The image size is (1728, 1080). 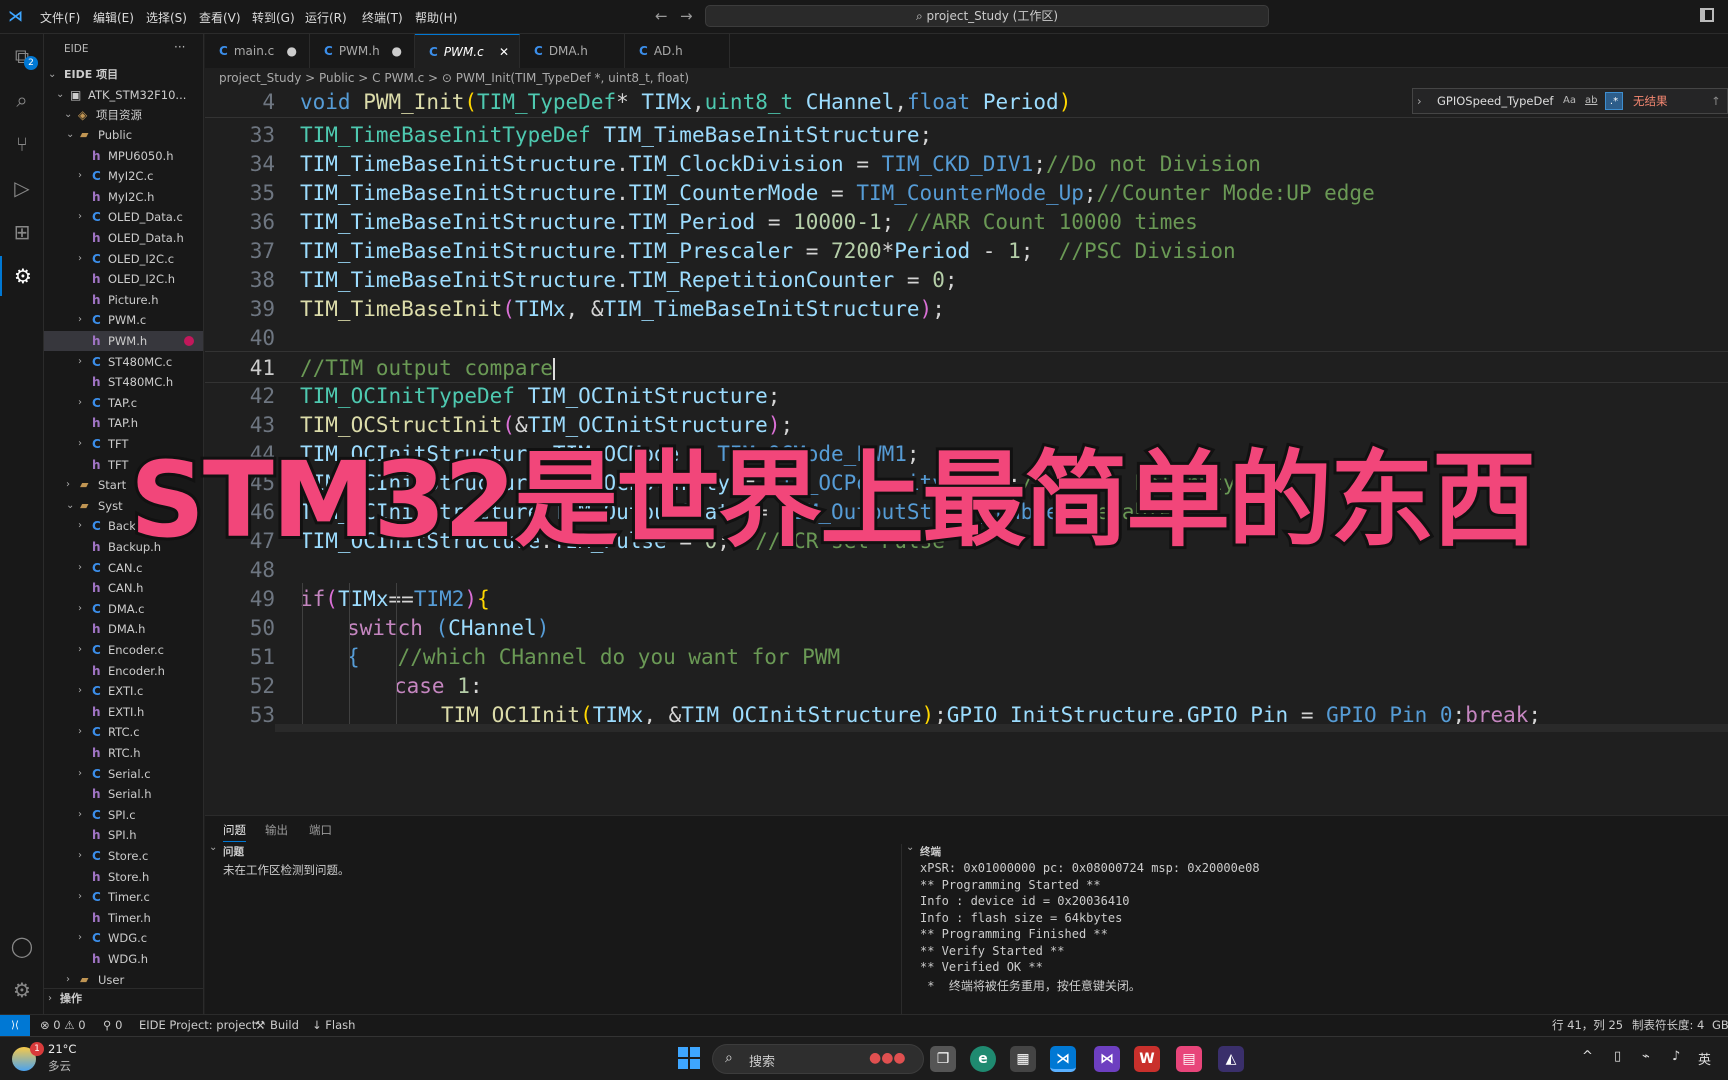 I want to click on chevron-right-icon: ›, so click(x=1419, y=101).